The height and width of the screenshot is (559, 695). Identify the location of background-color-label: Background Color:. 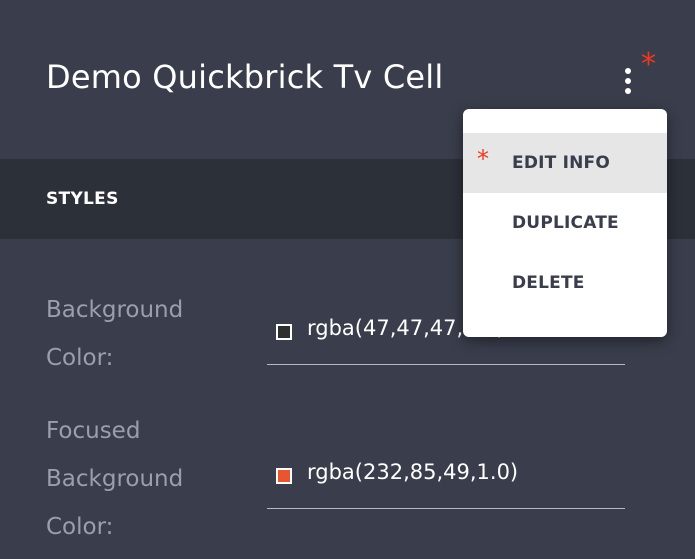
(146, 334).